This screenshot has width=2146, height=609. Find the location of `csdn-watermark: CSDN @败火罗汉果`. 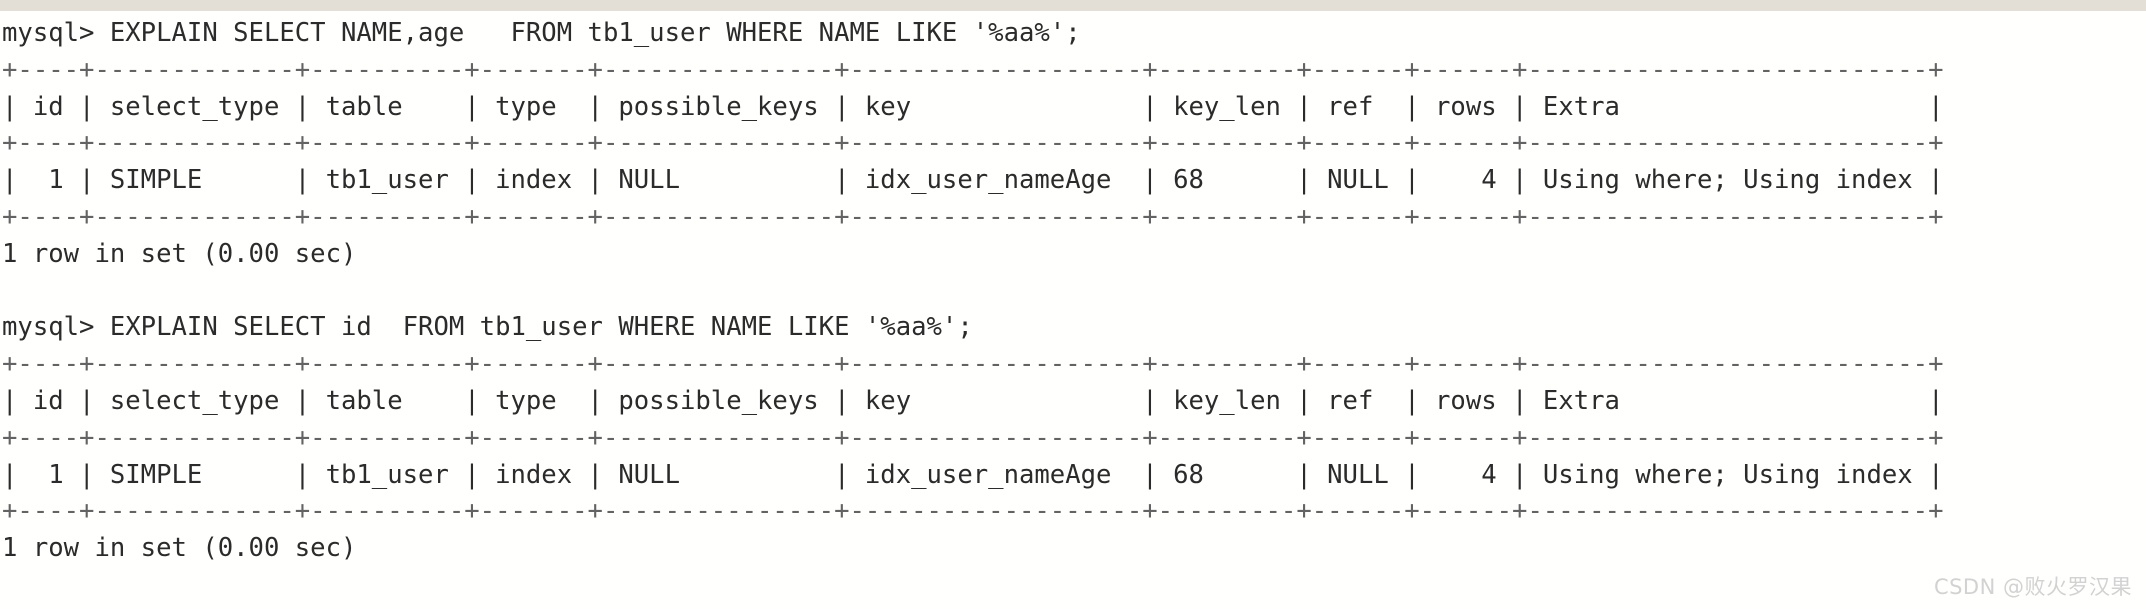

csdn-watermark: CSDN @败火罗汉果 is located at coordinates (2032, 587).